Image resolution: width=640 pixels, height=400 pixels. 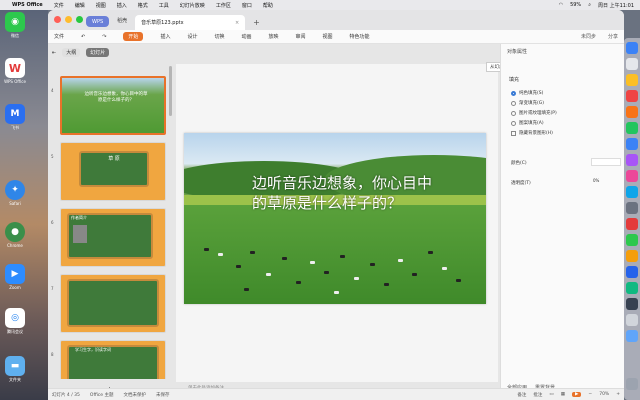 What do you see at coordinates (256, 22) in the screenshot?
I see `new-tab-button: +` at bounding box center [256, 22].